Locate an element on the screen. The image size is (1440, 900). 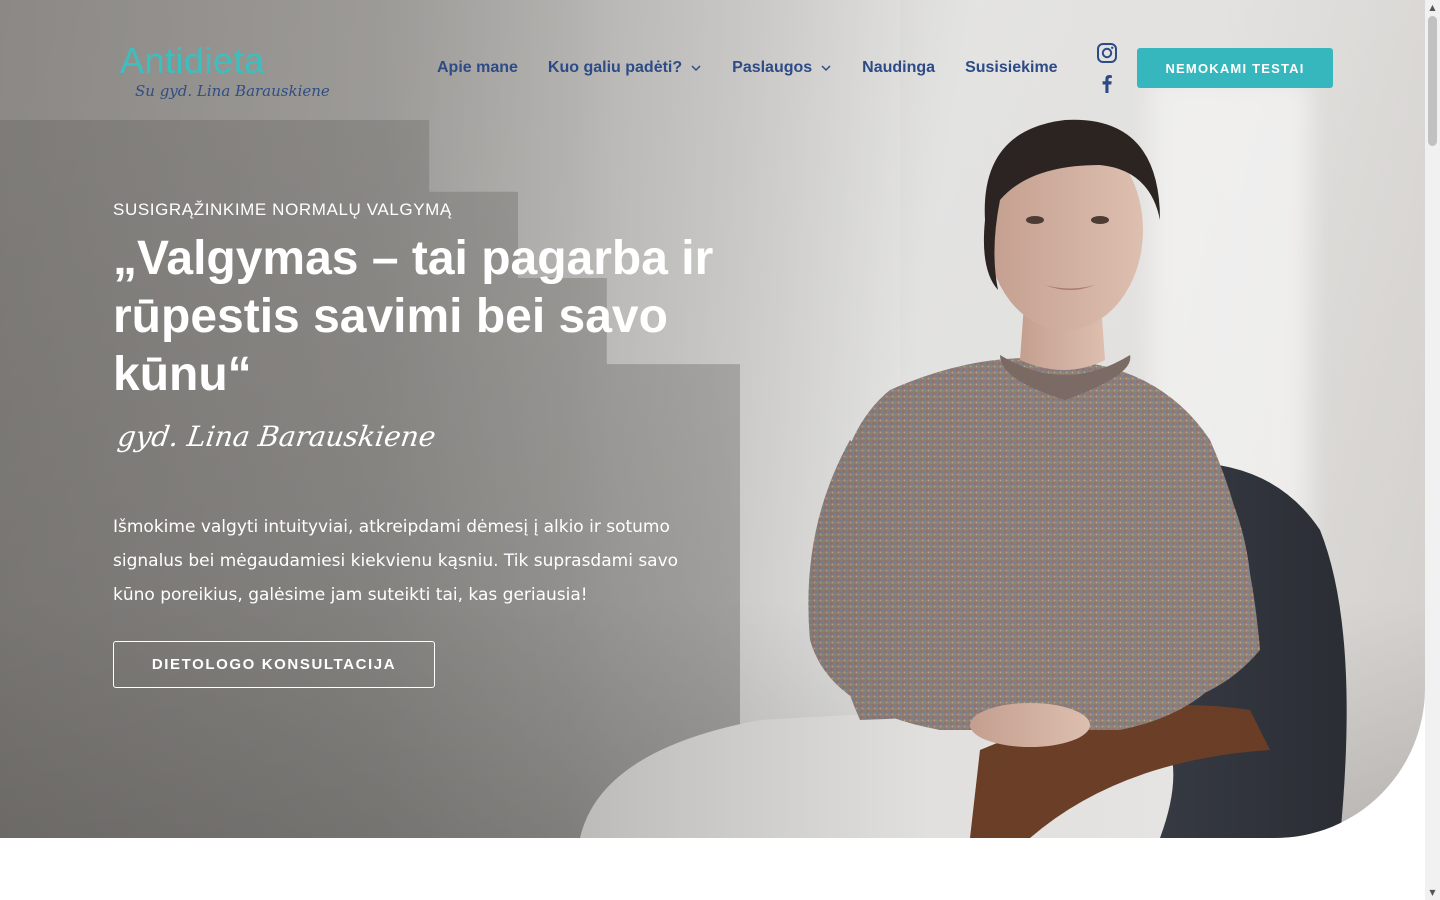
nav-item-susisiekime: Susisiekime is located at coordinates (1011, 68).